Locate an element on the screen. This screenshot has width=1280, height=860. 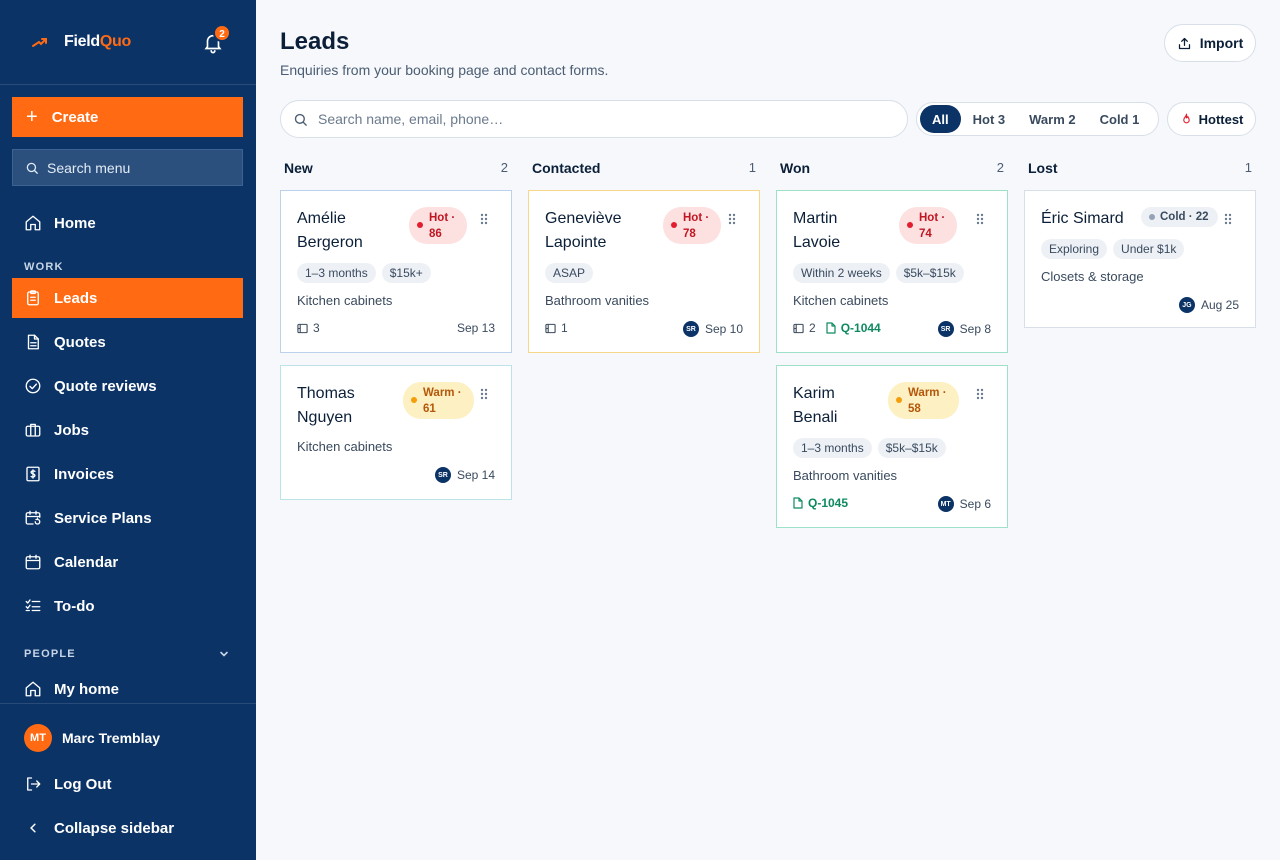
assignee-avatar: MT is located at coordinates (945, 504).